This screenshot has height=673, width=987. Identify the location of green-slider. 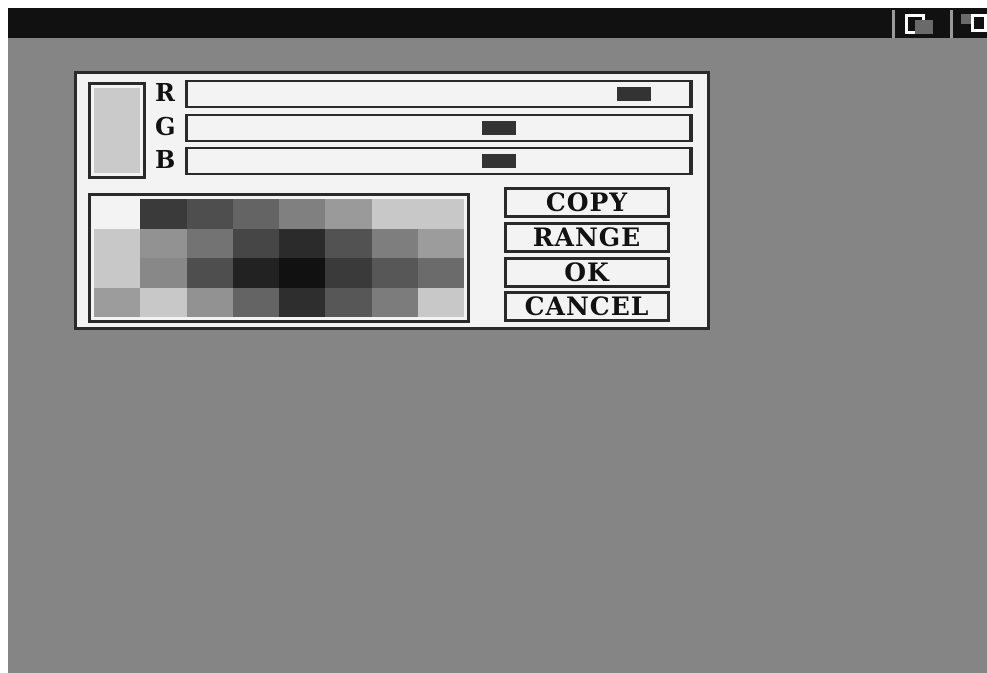
(439, 128).